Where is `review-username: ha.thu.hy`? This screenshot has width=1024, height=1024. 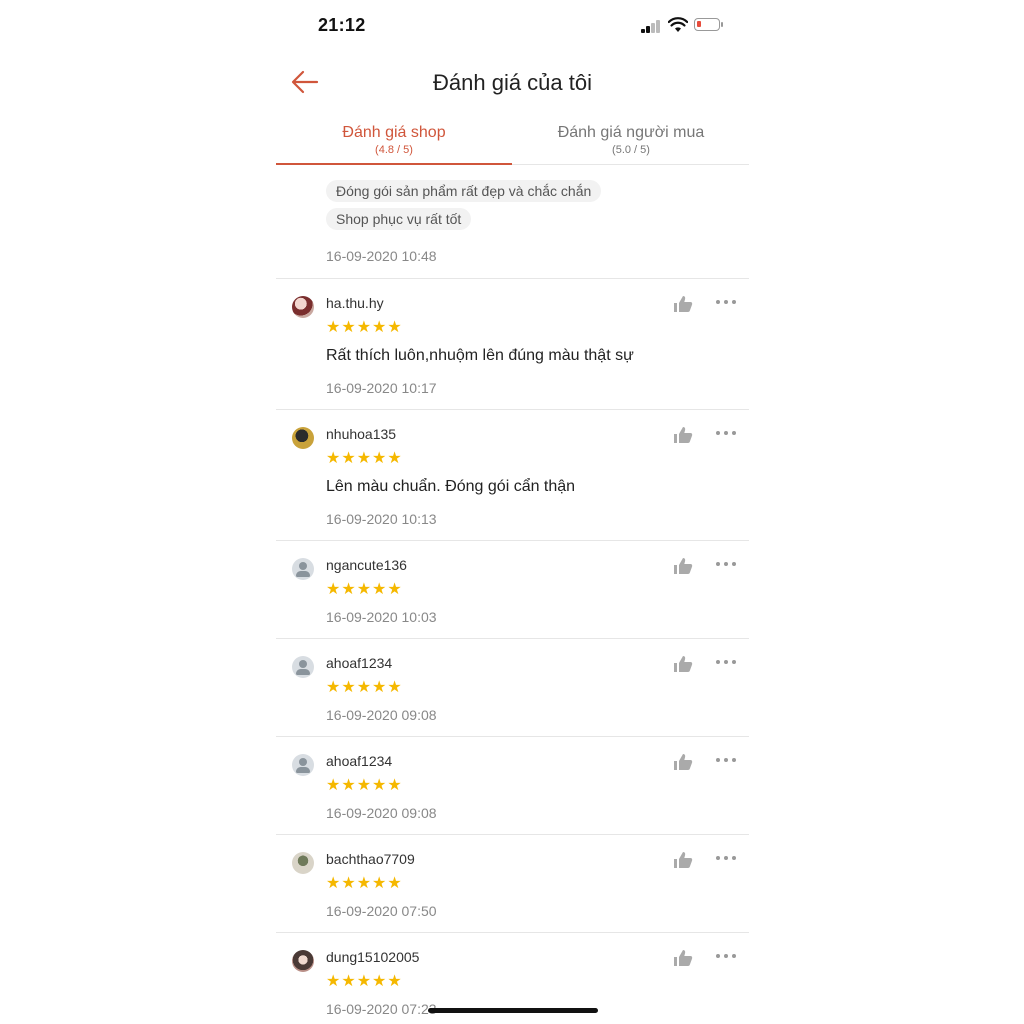
review-username: ha.thu.hy is located at coordinates (355, 303).